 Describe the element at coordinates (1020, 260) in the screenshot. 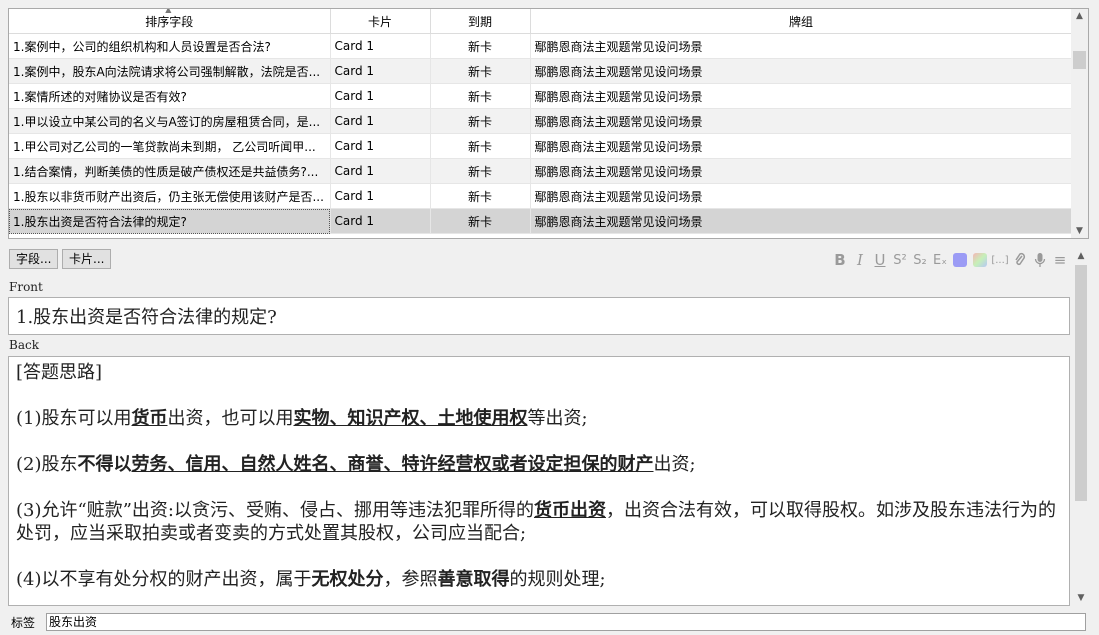

I see `attach-icon` at that location.